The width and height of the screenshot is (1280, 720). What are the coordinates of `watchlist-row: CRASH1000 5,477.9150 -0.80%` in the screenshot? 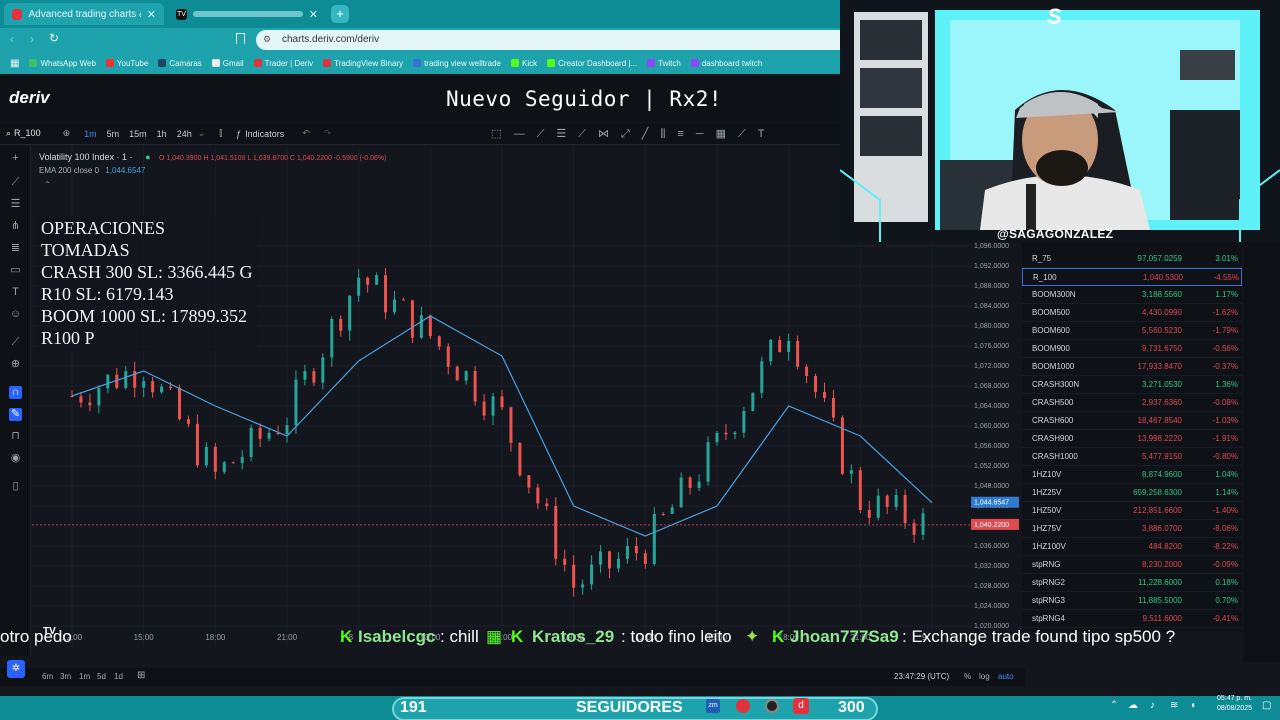 It's located at (1132, 457).